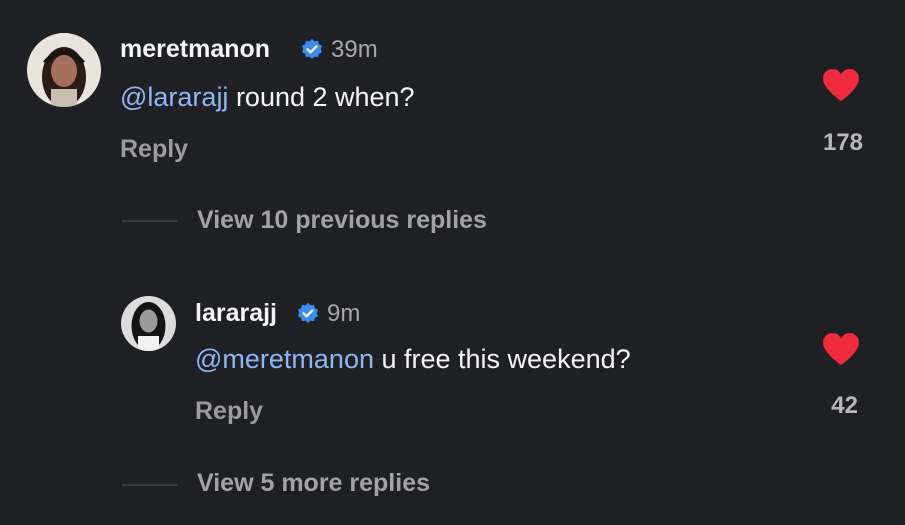  Describe the element at coordinates (236, 313) in the screenshot. I see `comment-username: lararajj` at that location.